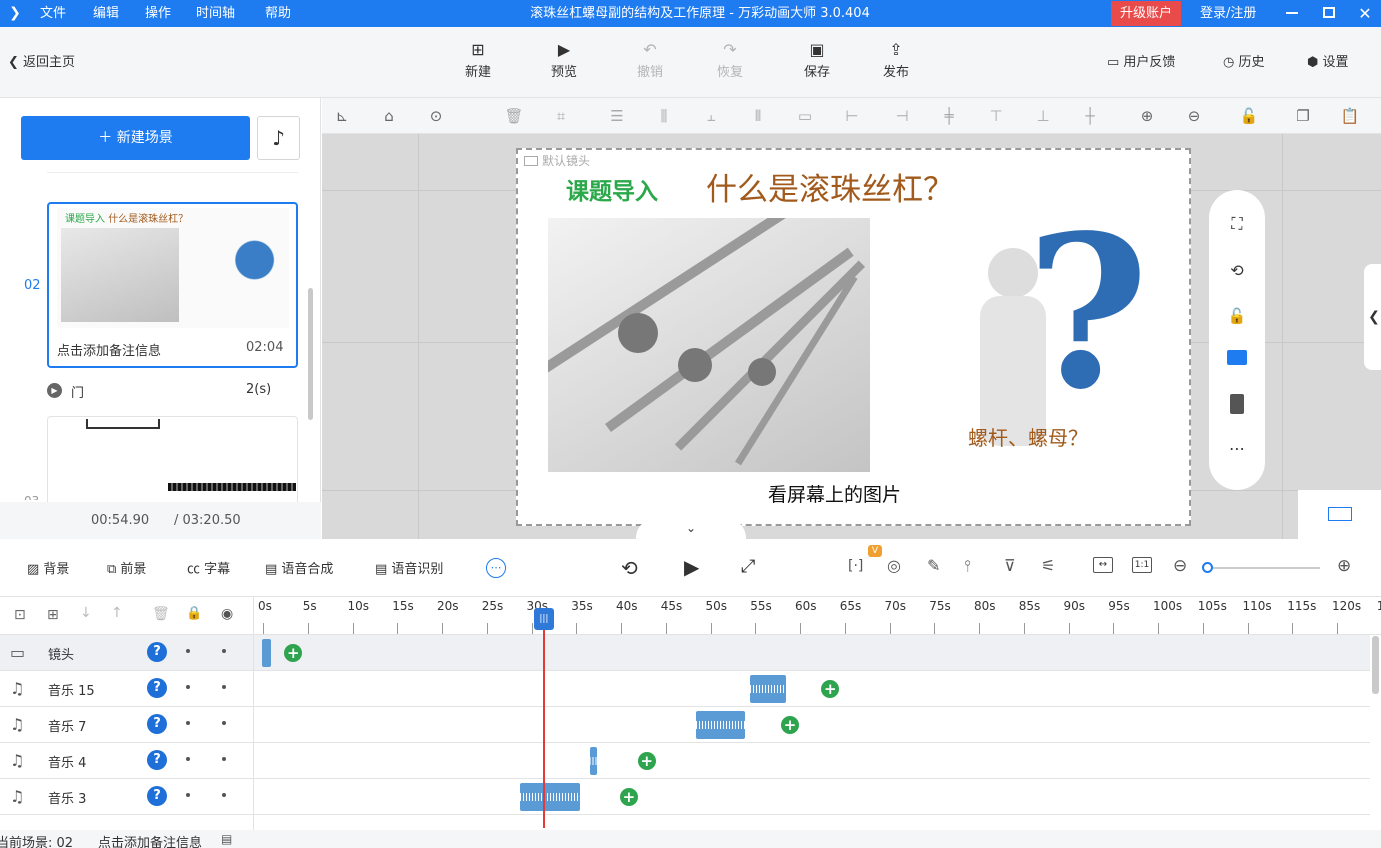  I want to click on distribute-v-icon: ▭, so click(805, 116).